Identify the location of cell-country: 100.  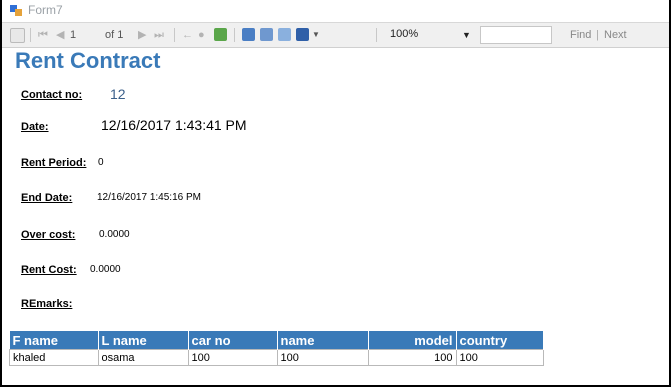
(499, 357).